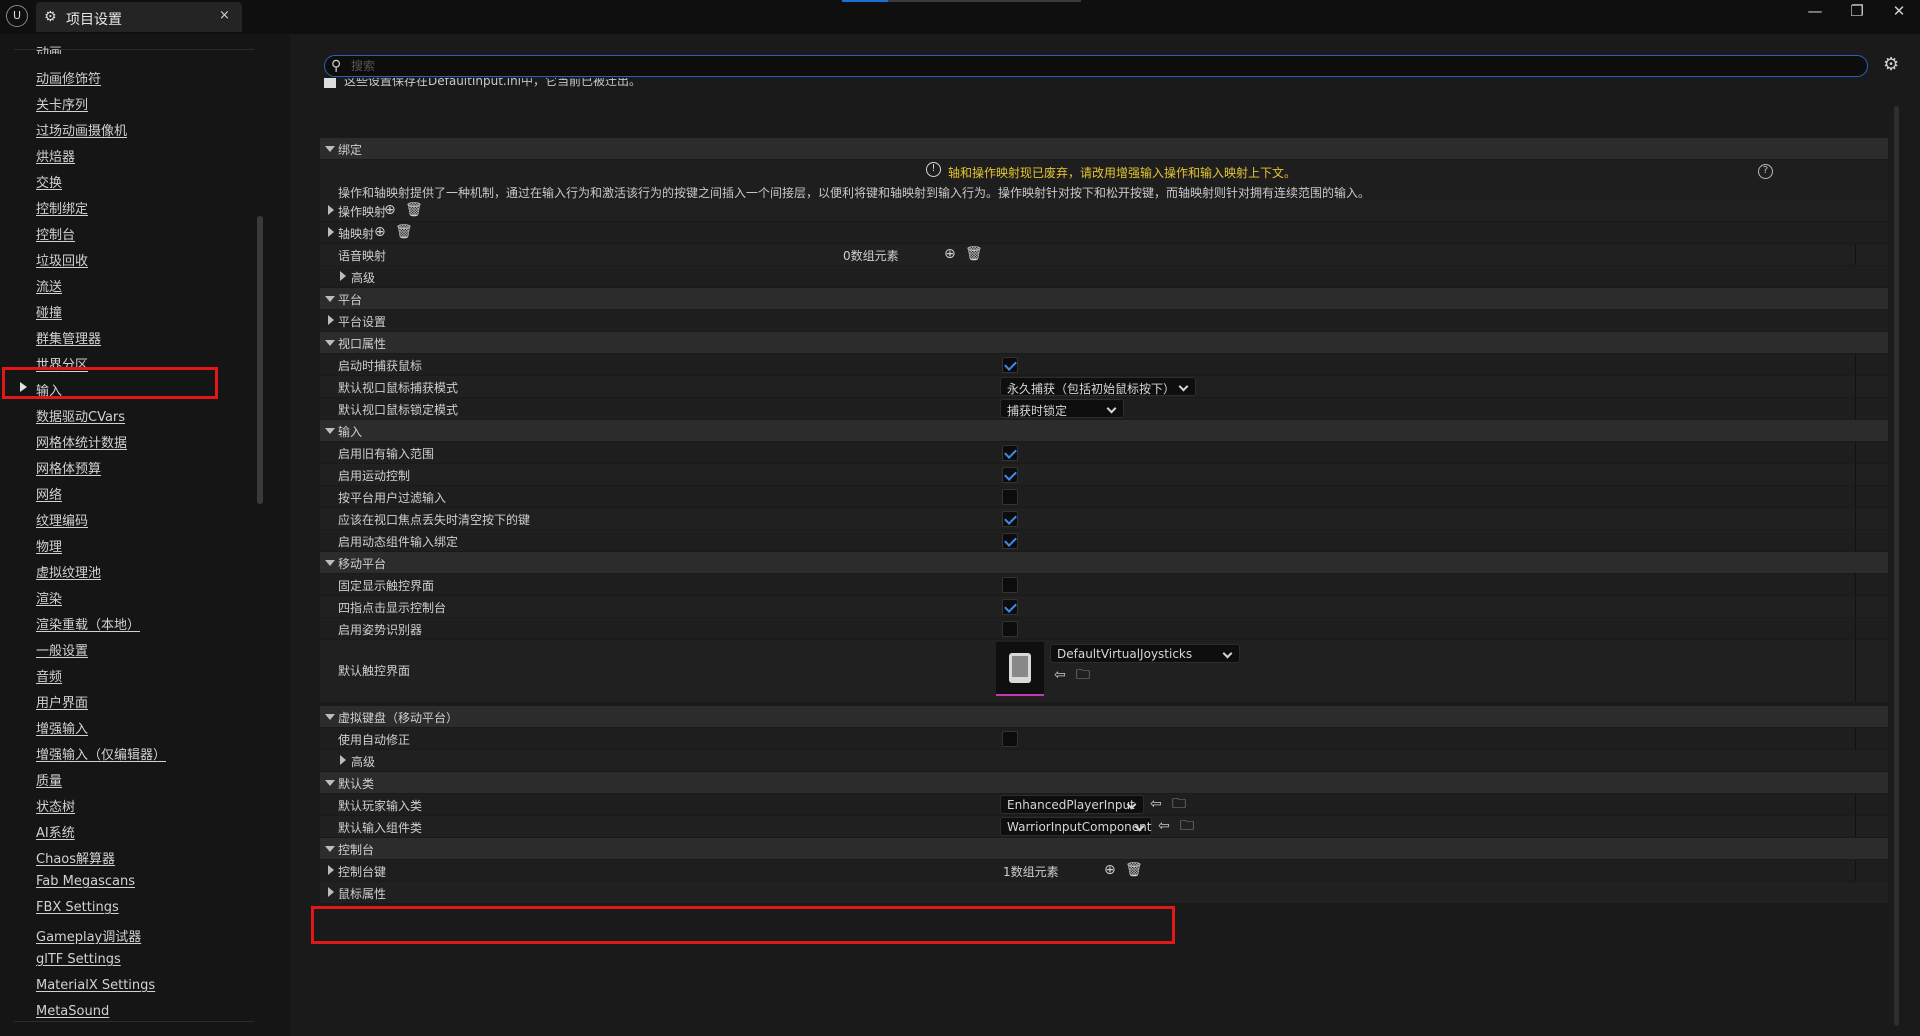 The height and width of the screenshot is (1036, 1920). I want to click on tab-close-icon: ×, so click(224, 15).